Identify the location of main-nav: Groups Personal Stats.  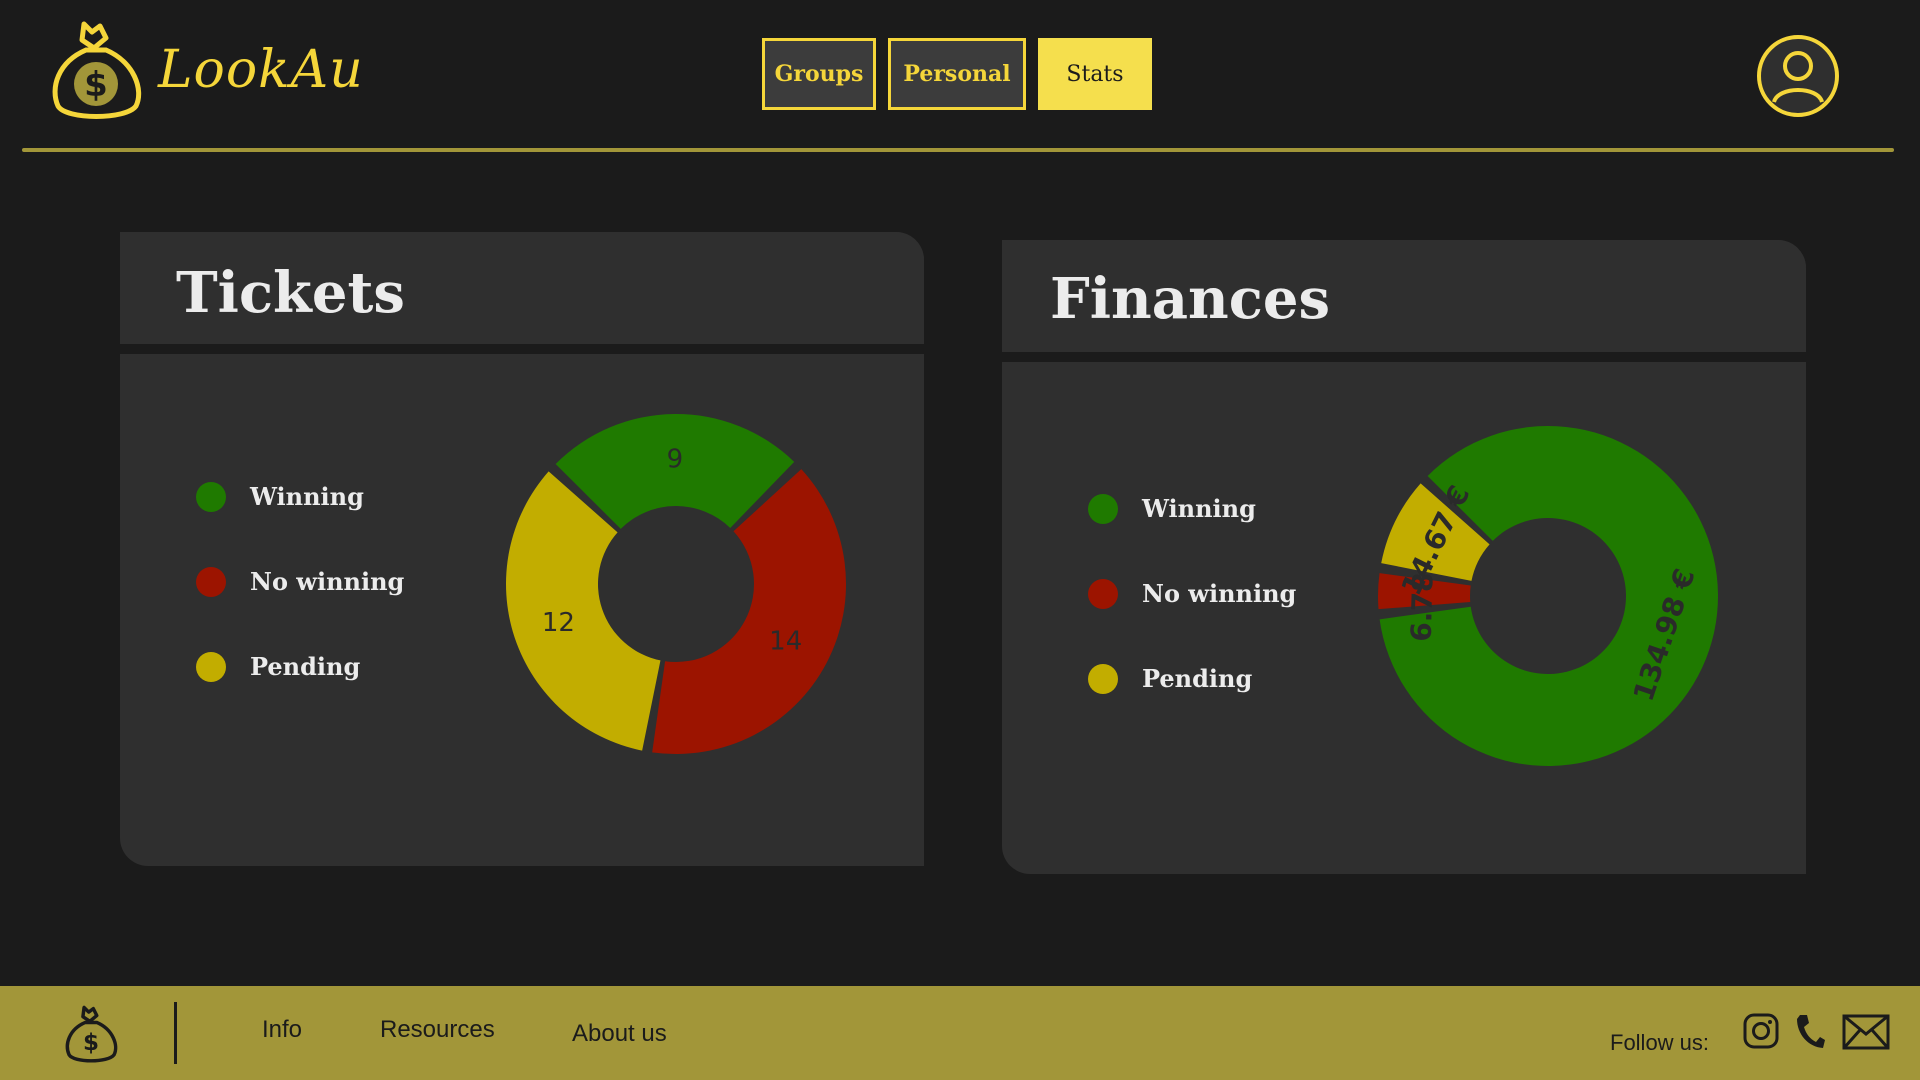
(957, 74).